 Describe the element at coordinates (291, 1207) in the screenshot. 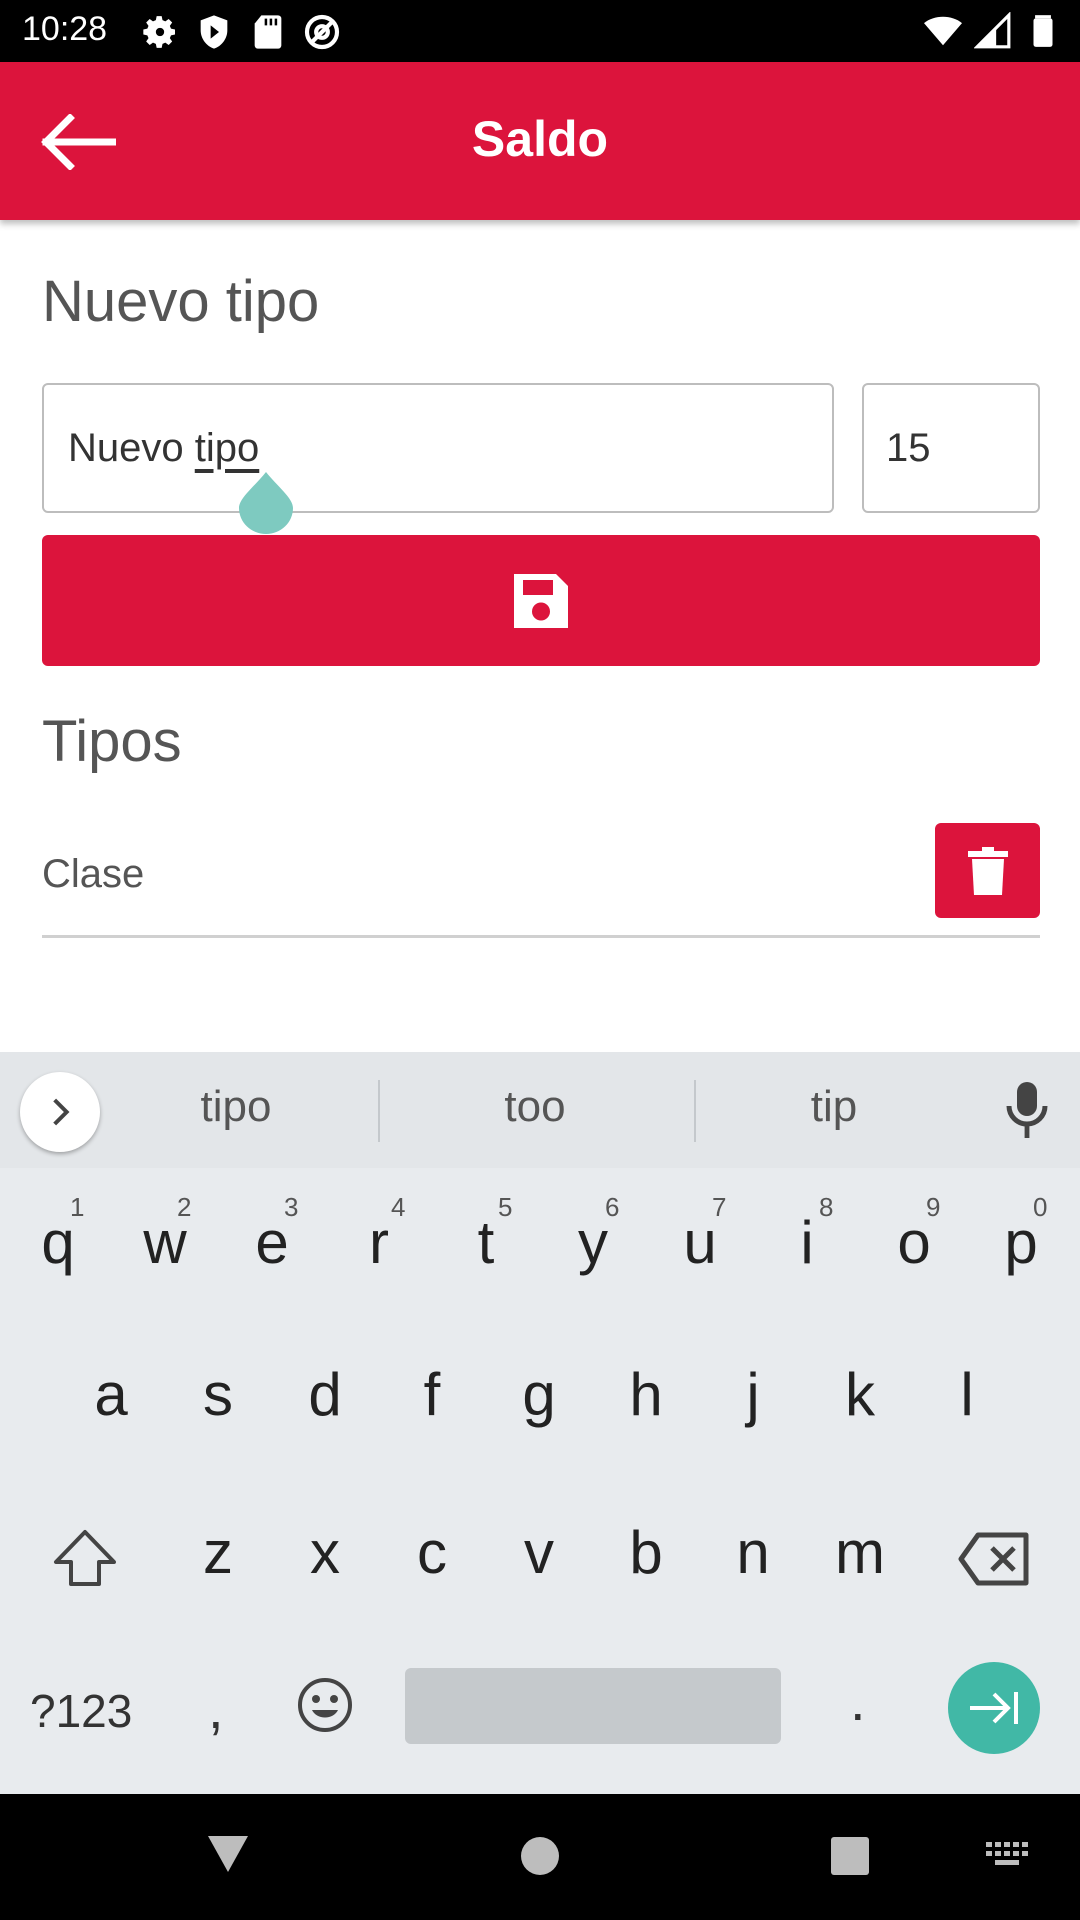

I see `key-hint-3: 3` at that location.